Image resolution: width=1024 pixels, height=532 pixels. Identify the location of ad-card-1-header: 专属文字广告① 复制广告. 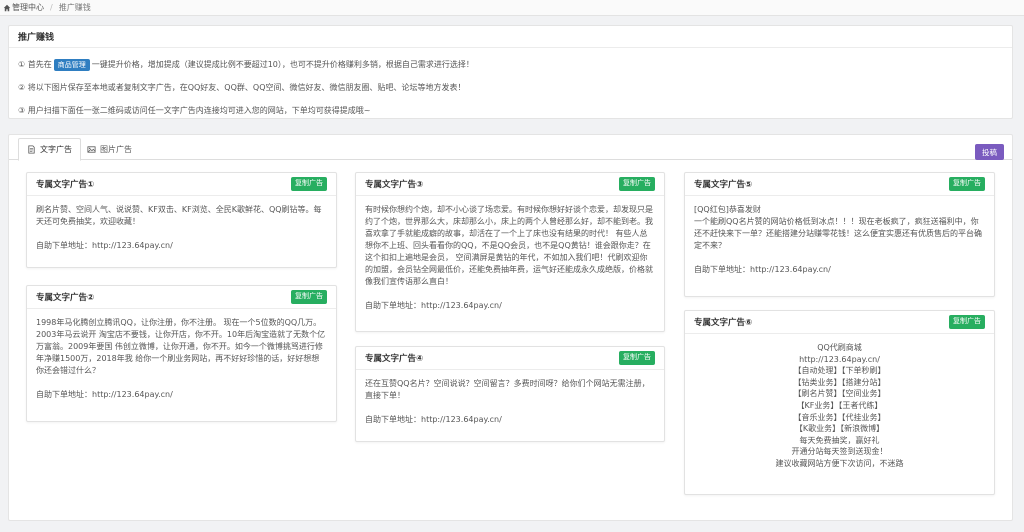
(181, 184).